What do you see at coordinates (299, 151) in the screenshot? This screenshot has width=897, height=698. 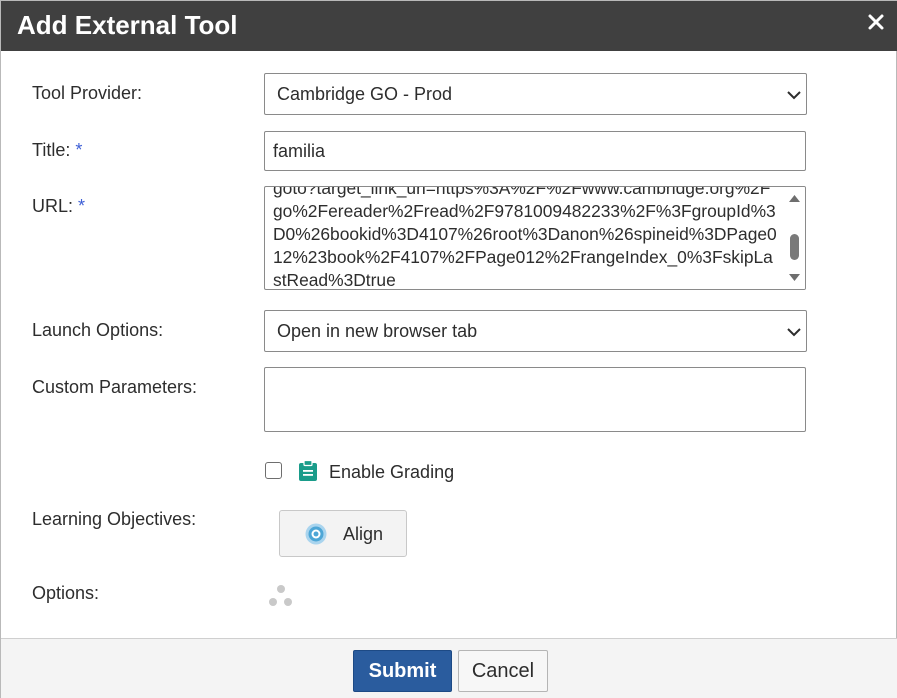 I see `title-input-value: familia` at bounding box center [299, 151].